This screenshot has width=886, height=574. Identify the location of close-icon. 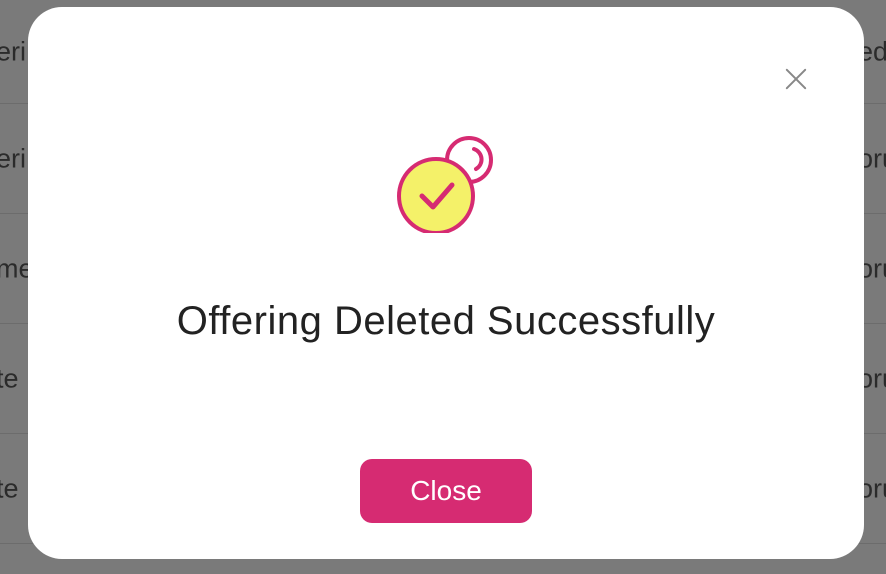
(796, 79).